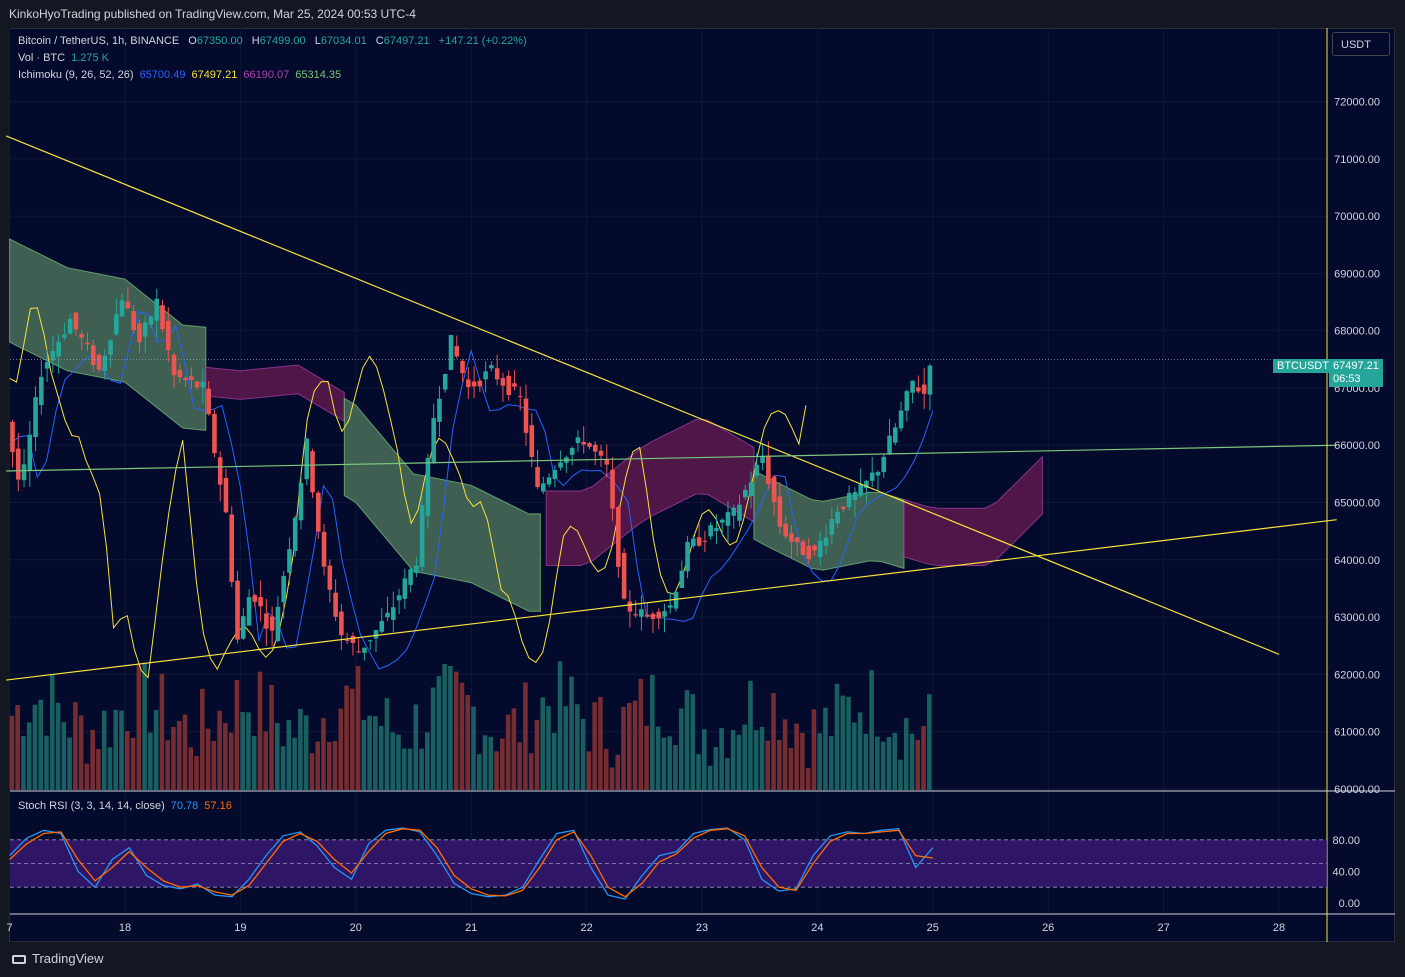  Describe the element at coordinates (1357, 503) in the screenshot. I see `price-tick-label: 65000.00` at that location.